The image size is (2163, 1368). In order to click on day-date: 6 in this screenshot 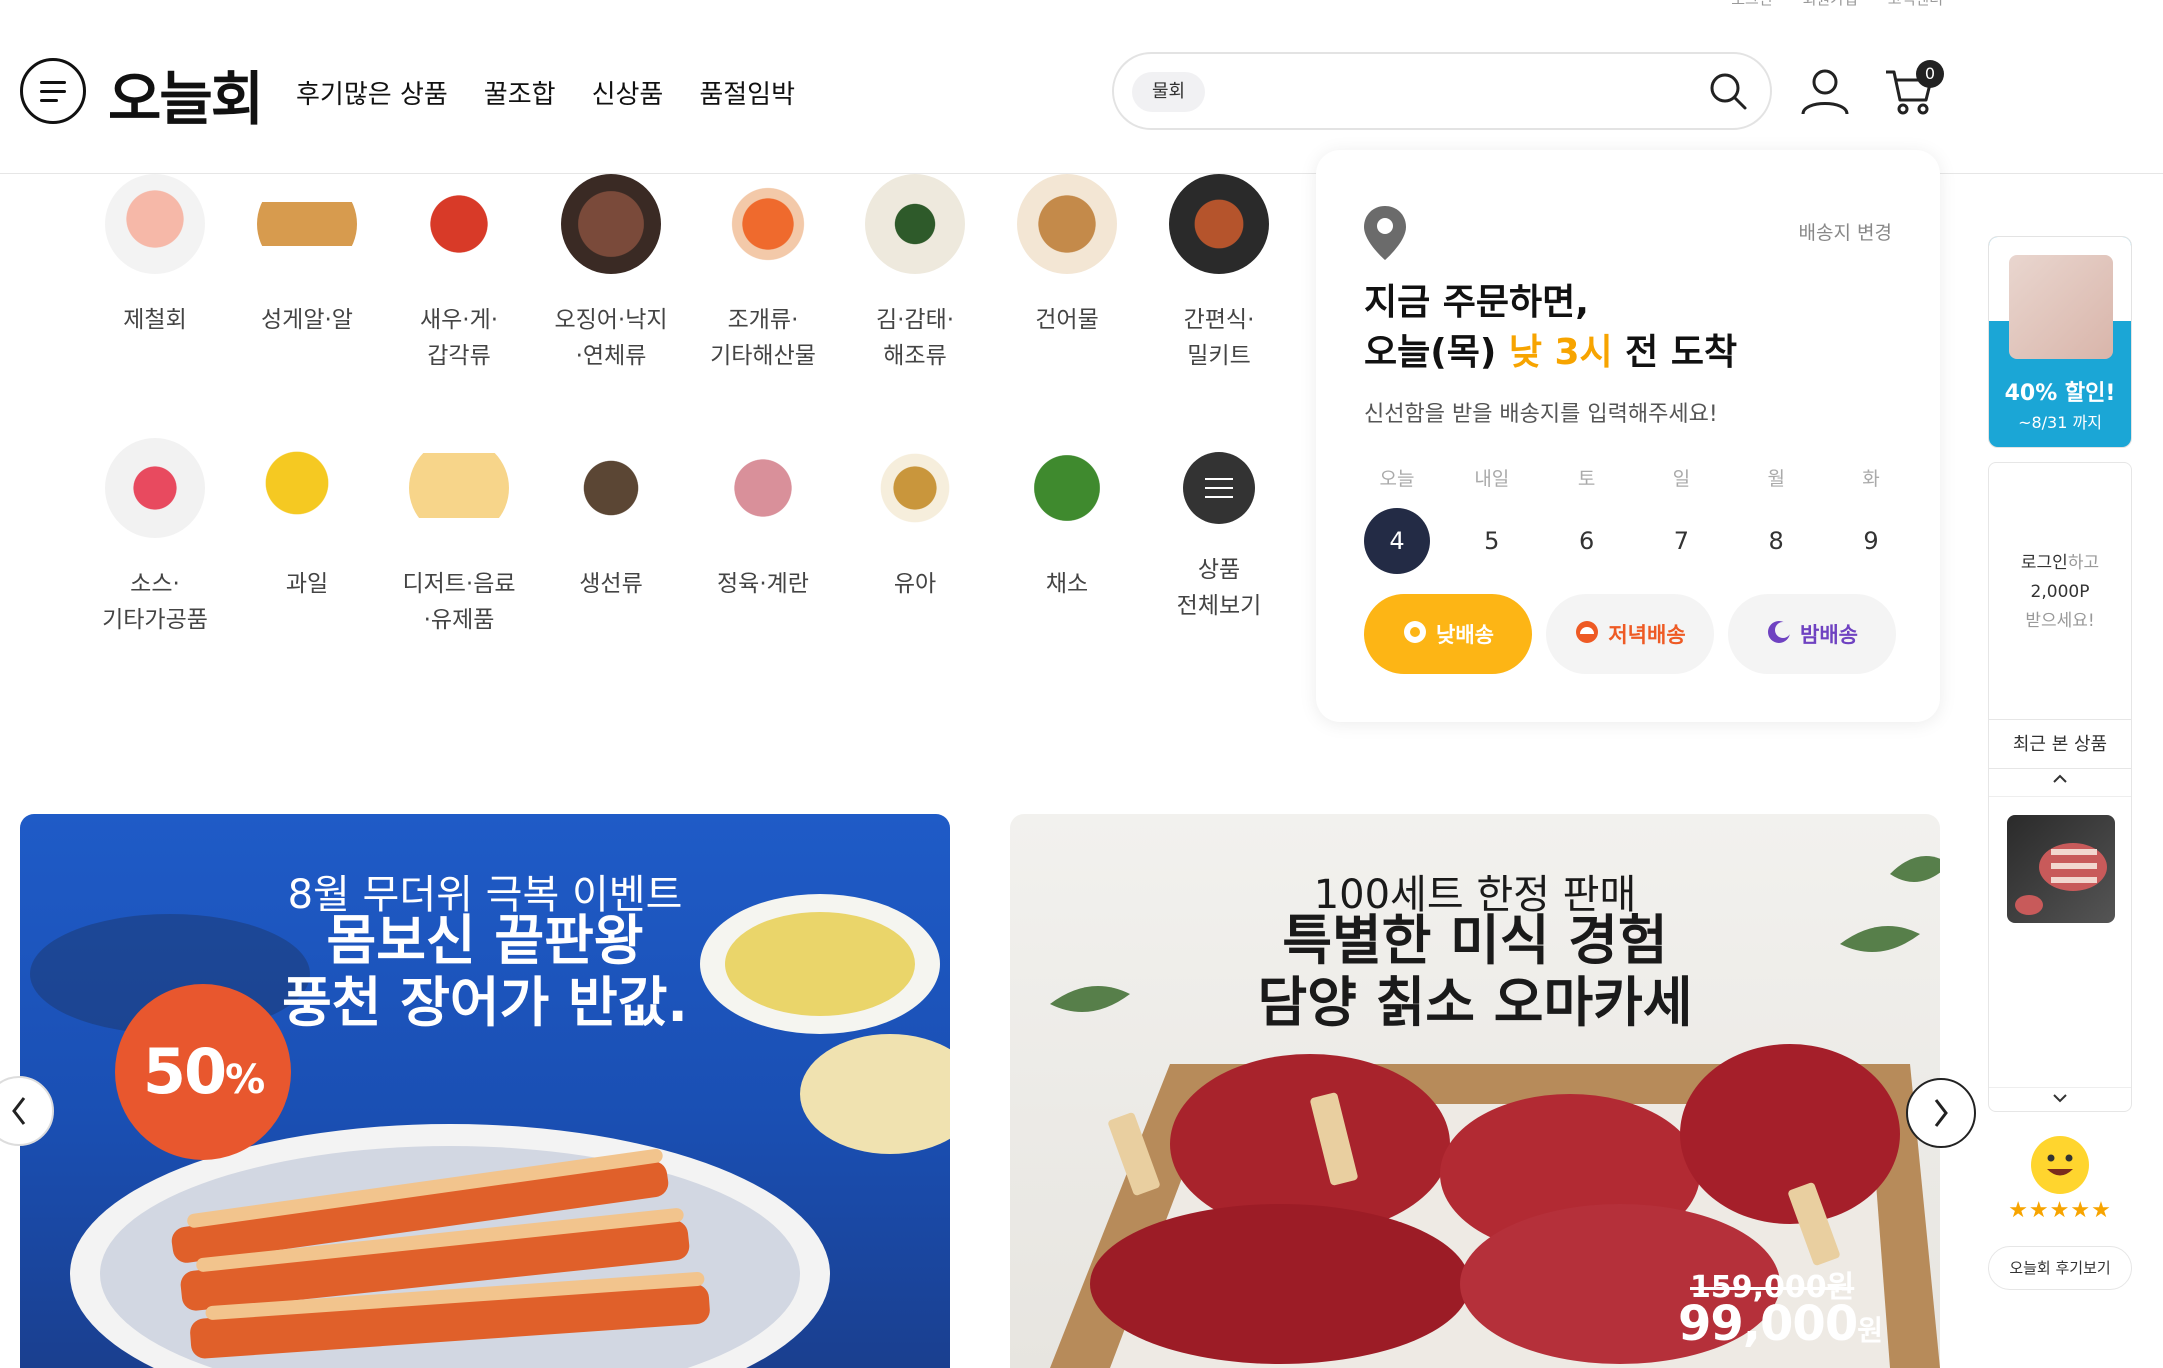, I will do `click(1586, 541)`.